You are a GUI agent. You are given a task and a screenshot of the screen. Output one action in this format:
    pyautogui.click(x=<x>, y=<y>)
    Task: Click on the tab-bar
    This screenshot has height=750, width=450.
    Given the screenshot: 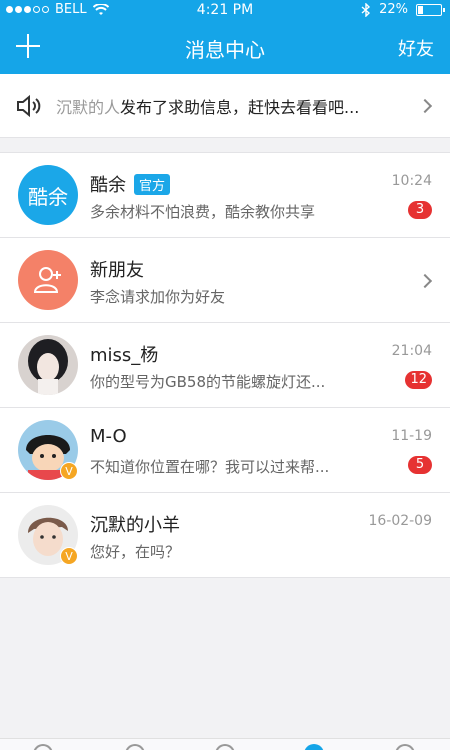 What is the action you would take?
    pyautogui.click(x=225, y=744)
    